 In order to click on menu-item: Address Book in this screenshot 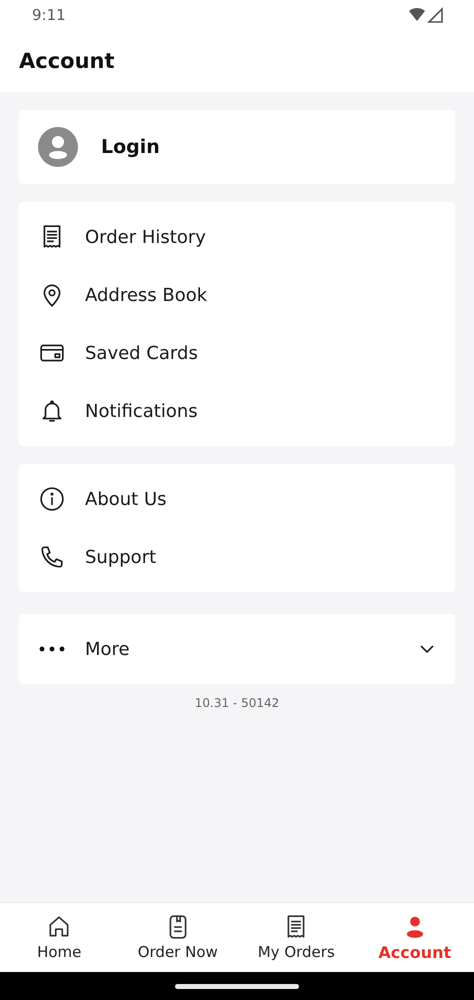, I will do `click(237, 295)`.